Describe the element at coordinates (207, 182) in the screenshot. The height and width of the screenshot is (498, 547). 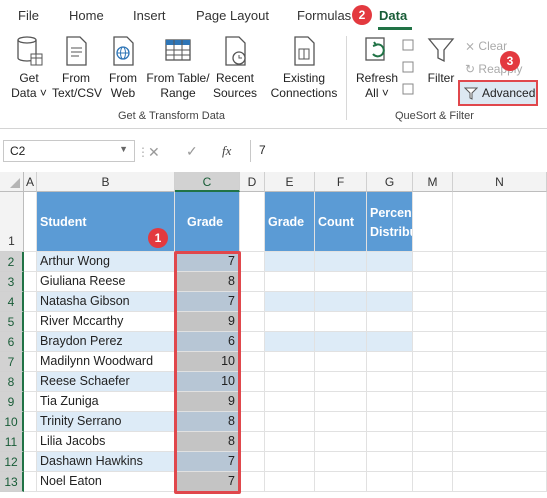
I see `column-header-c: C` at that location.